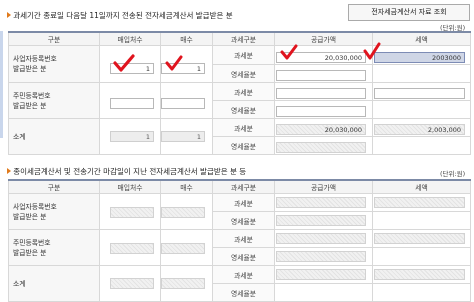 The height and width of the screenshot is (302, 474). What do you see at coordinates (419, 238) in the screenshot?
I see `tax-field-residentno-taxable` at bounding box center [419, 238].